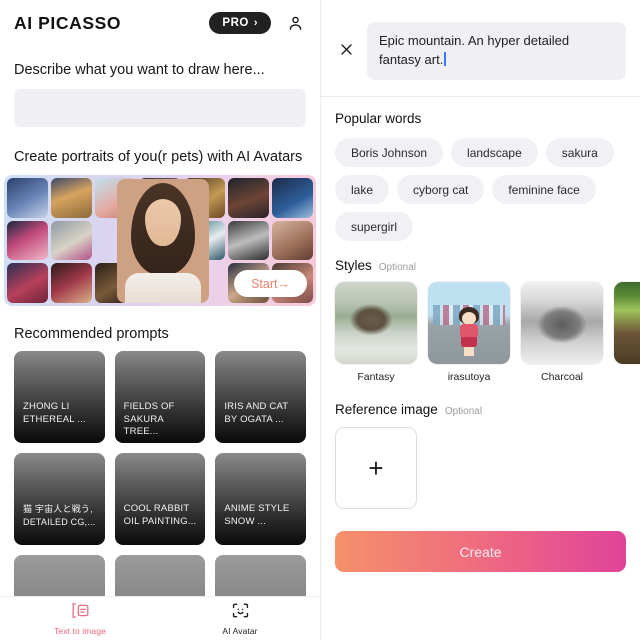 This screenshot has height=640, width=640. What do you see at coordinates (480, 118) in the screenshot?
I see `popular-words-title: Popular words` at bounding box center [480, 118].